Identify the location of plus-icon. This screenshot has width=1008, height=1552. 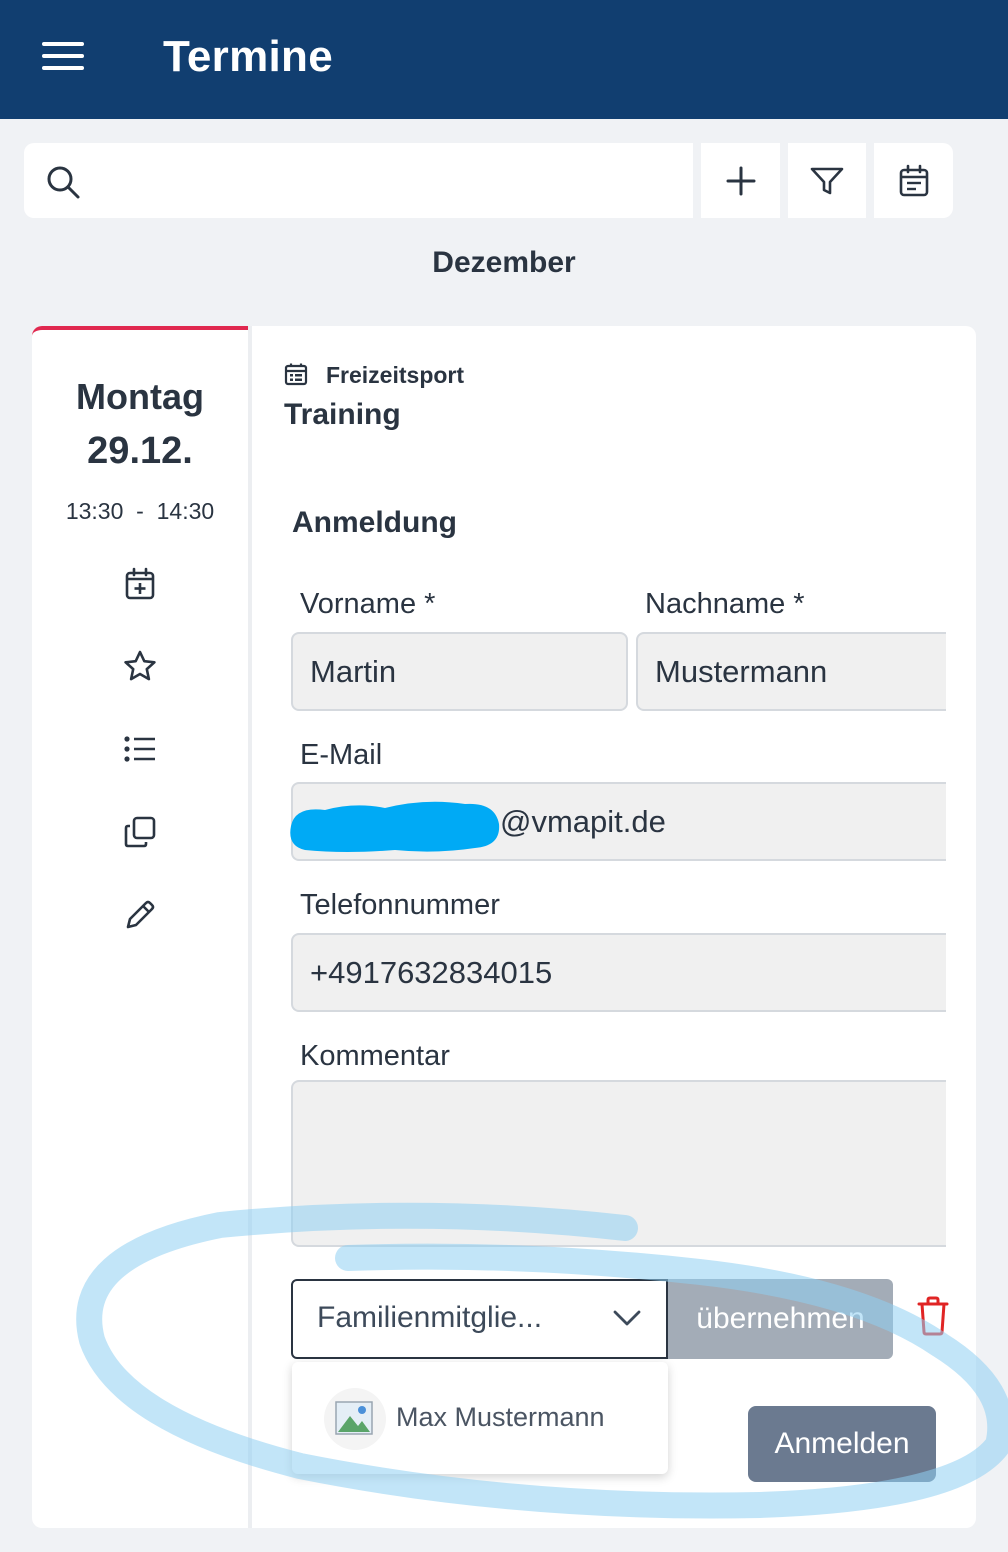
(740, 180).